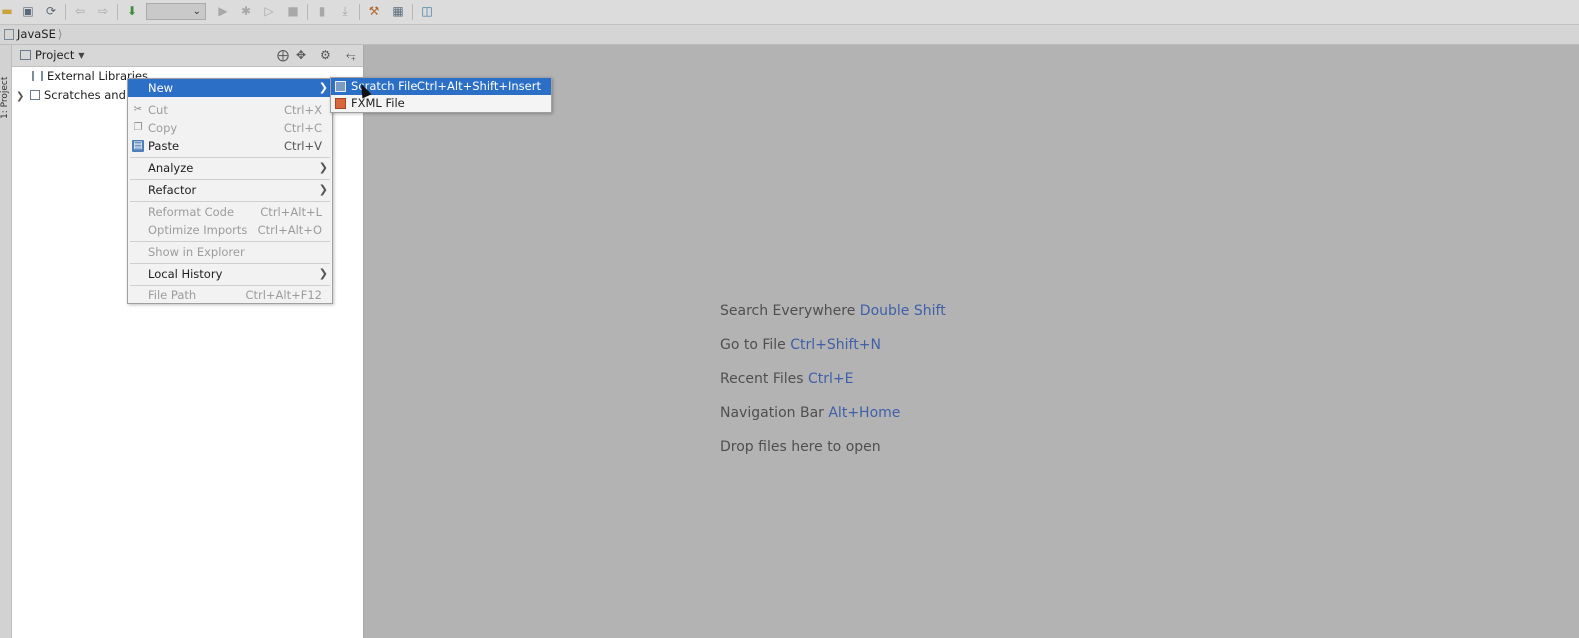 This screenshot has height=638, width=1579. Describe the element at coordinates (51, 11) in the screenshot. I see `sync-icon: ⟳` at that location.